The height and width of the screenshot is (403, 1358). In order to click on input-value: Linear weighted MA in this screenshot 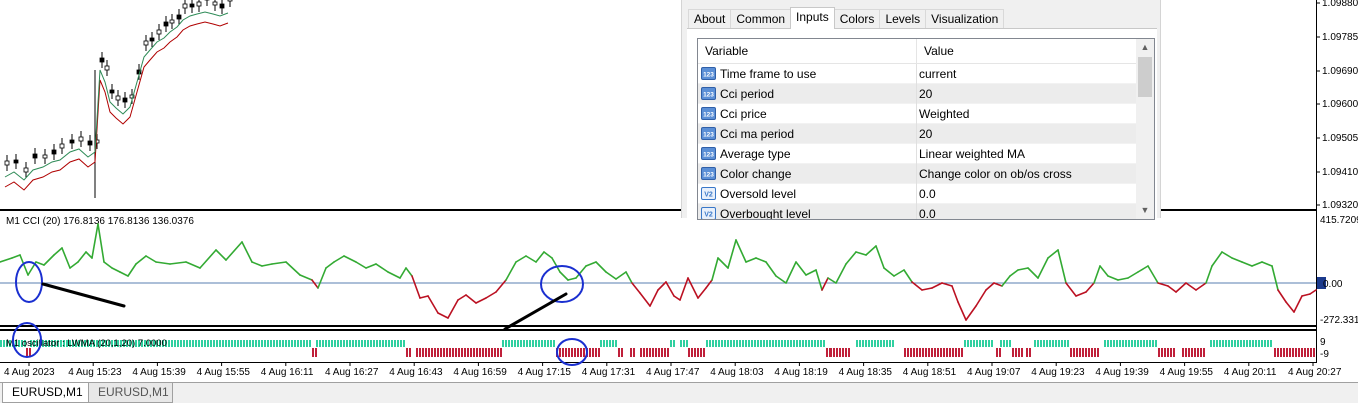, I will do `click(972, 154)`.